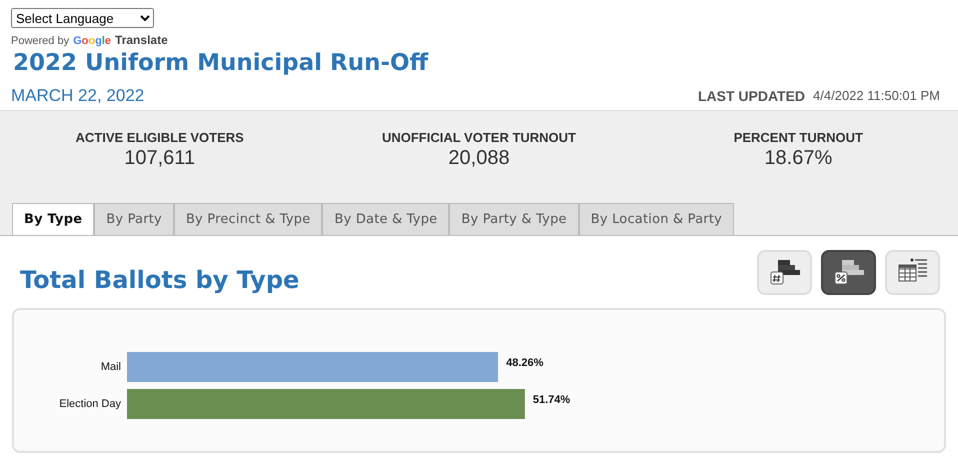 Image resolution: width=958 pixels, height=476 pixels. What do you see at coordinates (248, 219) in the screenshot?
I see `tab: By Precinct & Type` at bounding box center [248, 219].